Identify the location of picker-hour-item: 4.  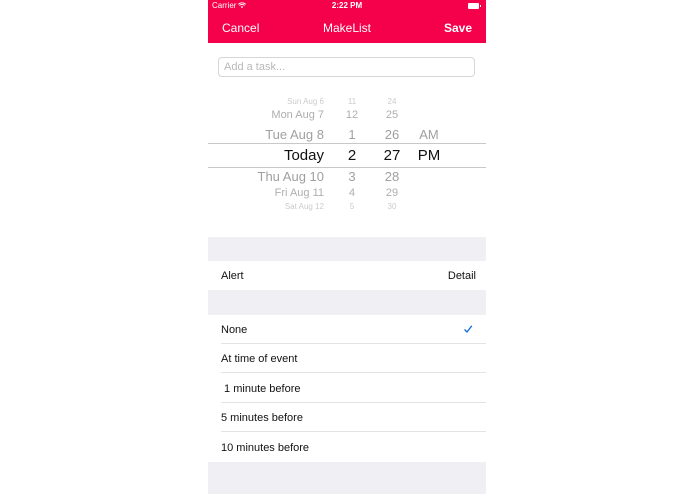
(352, 193).